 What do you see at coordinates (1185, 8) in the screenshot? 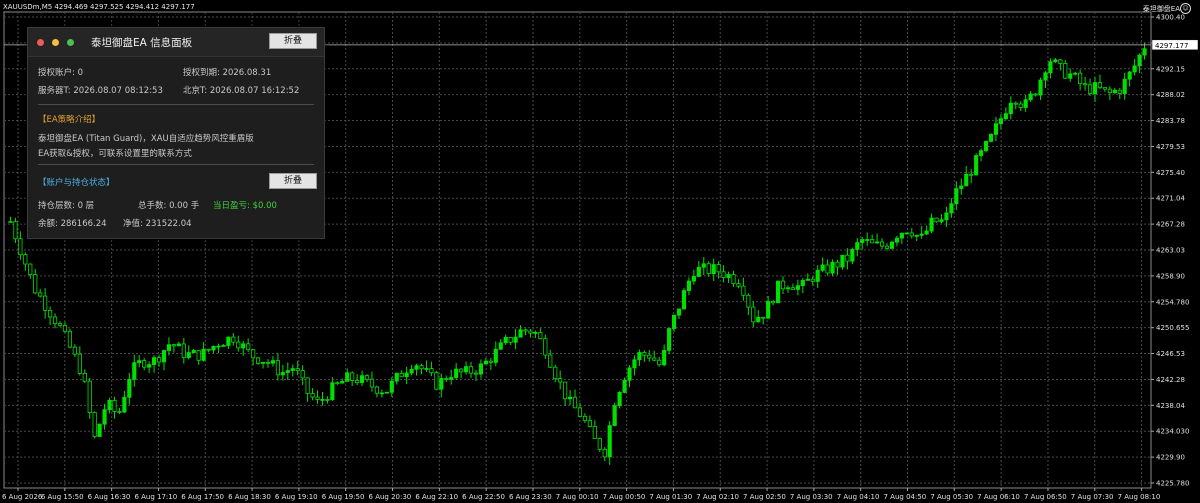
I see `ea-smile-icon: ☺` at bounding box center [1185, 8].